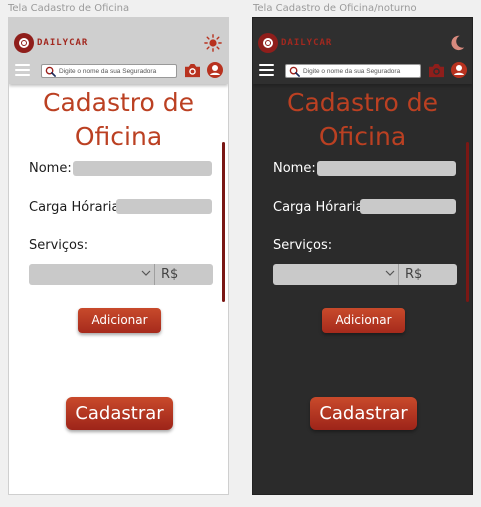 Image resolution: width=481 pixels, height=507 pixels. Describe the element at coordinates (213, 43) in the screenshot. I see `sun-icon` at that location.